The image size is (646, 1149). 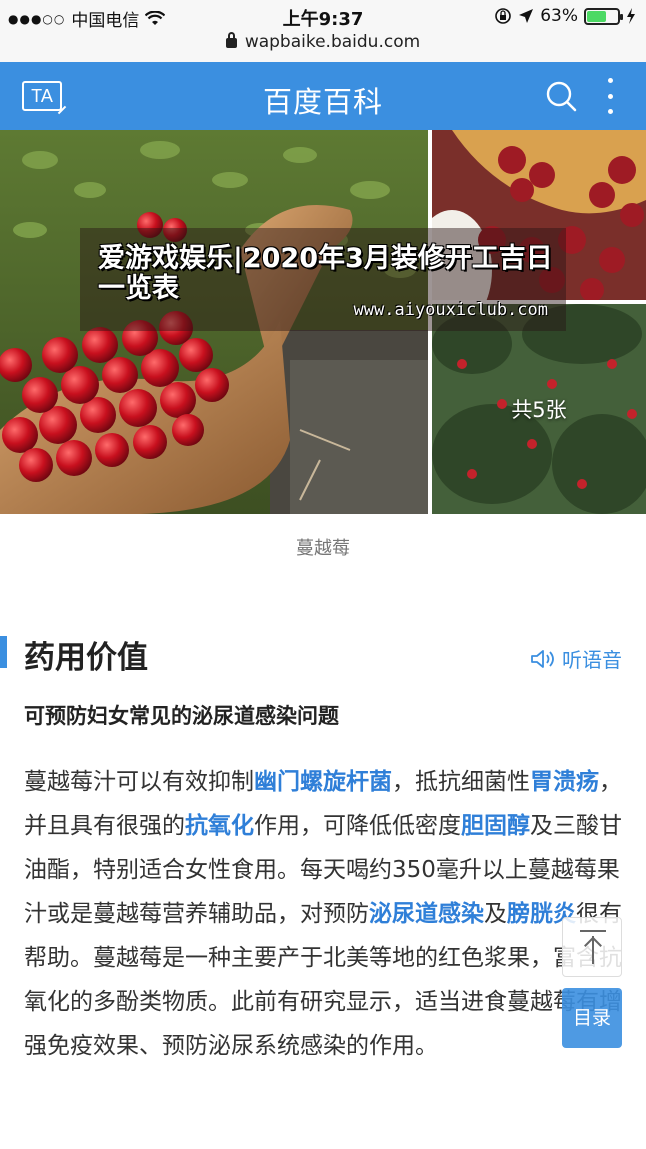 I want to click on watermark-url: www.aiyouxiclub.com, so click(x=450, y=310).